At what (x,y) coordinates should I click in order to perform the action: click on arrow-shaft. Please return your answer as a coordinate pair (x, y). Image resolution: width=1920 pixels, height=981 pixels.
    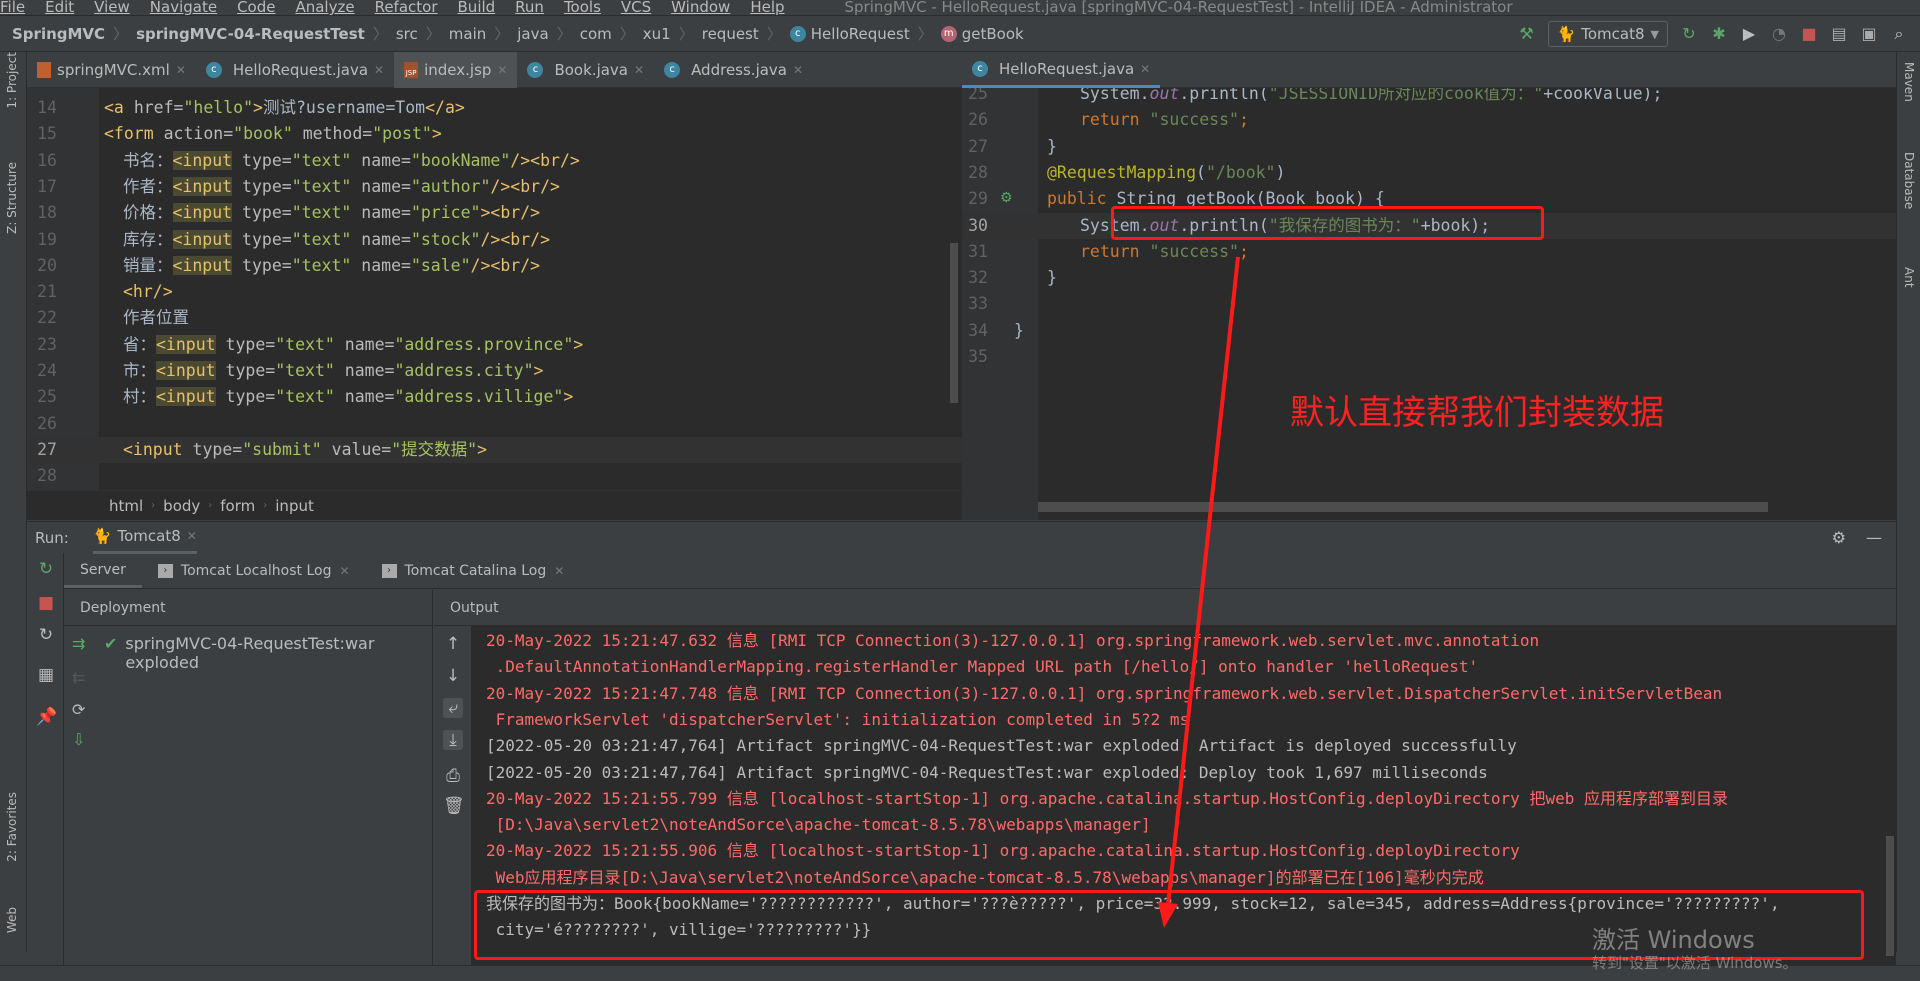
    Looking at the image, I should click on (1203, 581).